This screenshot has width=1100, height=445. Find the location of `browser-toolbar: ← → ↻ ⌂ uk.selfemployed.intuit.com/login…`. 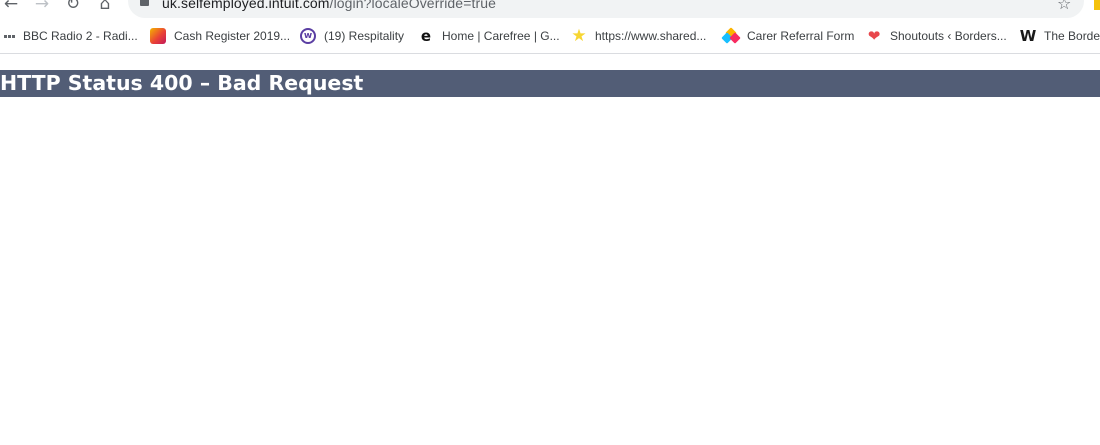

browser-toolbar: ← → ↻ ⌂ uk.selfemployed.intuit.com/login… is located at coordinates (550, 9).